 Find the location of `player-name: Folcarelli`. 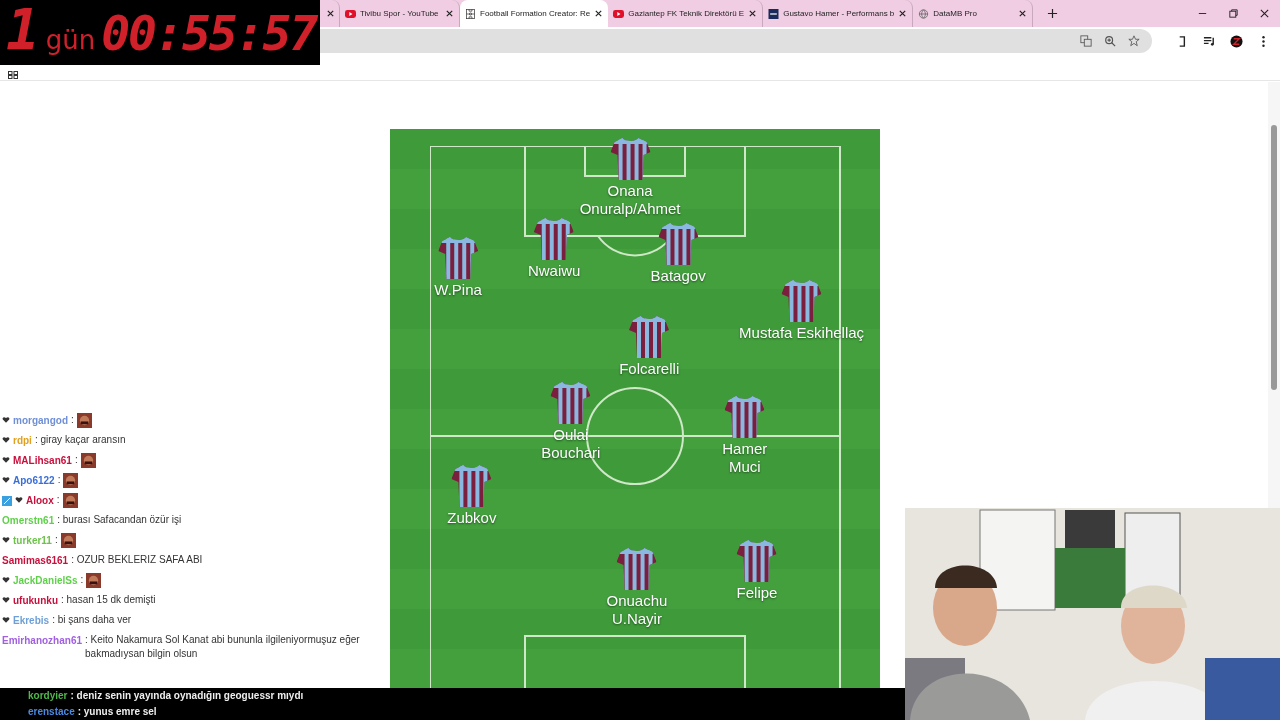

player-name: Folcarelli is located at coordinates (649, 368).